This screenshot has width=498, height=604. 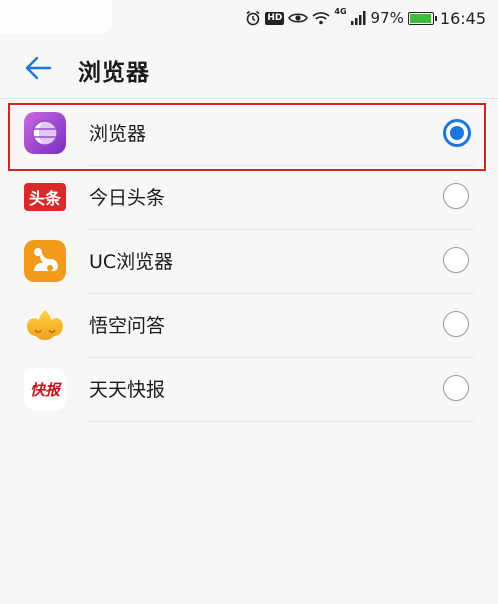 I want to click on app-label: 浏览器, so click(x=118, y=134).